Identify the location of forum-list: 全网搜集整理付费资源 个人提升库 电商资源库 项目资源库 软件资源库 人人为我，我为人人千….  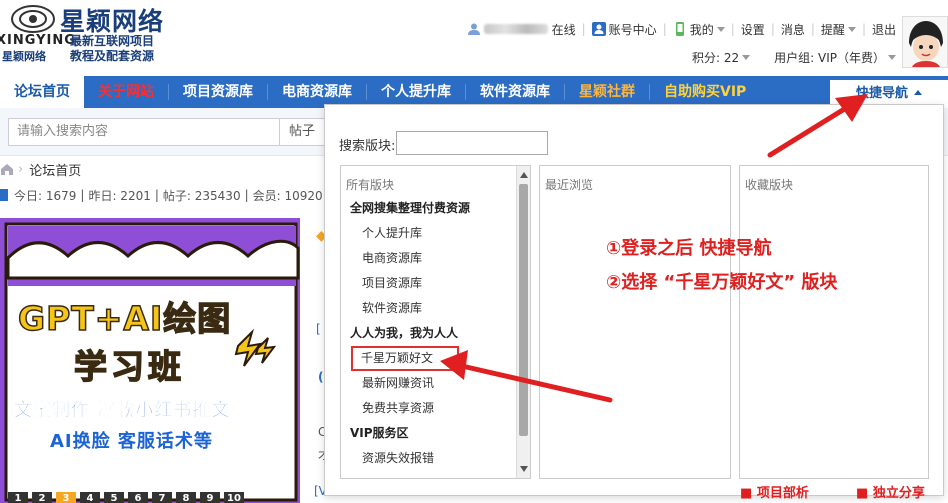
(429, 333).